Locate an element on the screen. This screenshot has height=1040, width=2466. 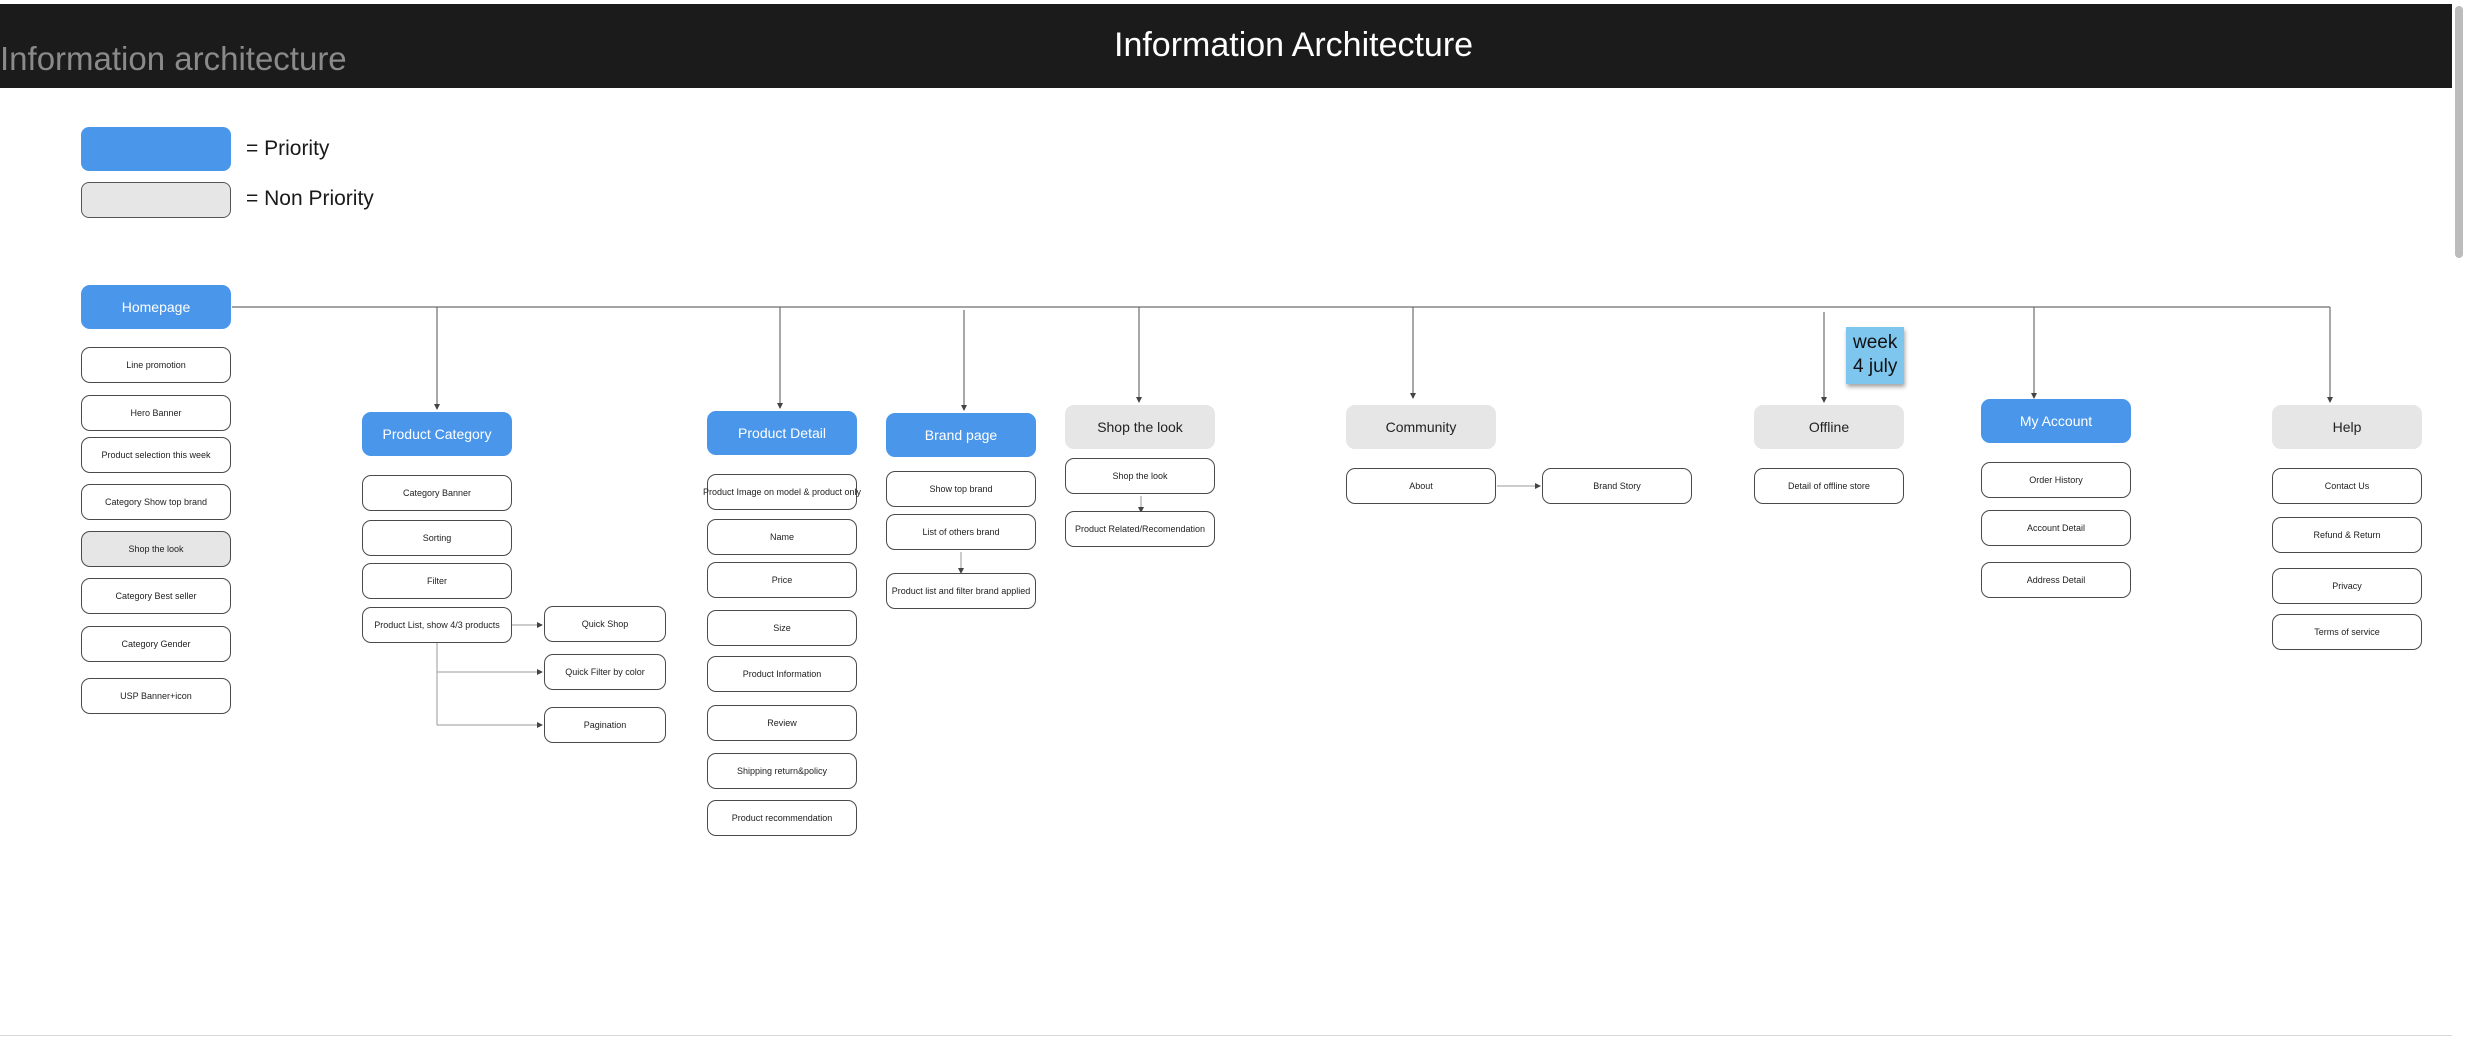
homepage-item: Category Gender is located at coordinates (156, 644).